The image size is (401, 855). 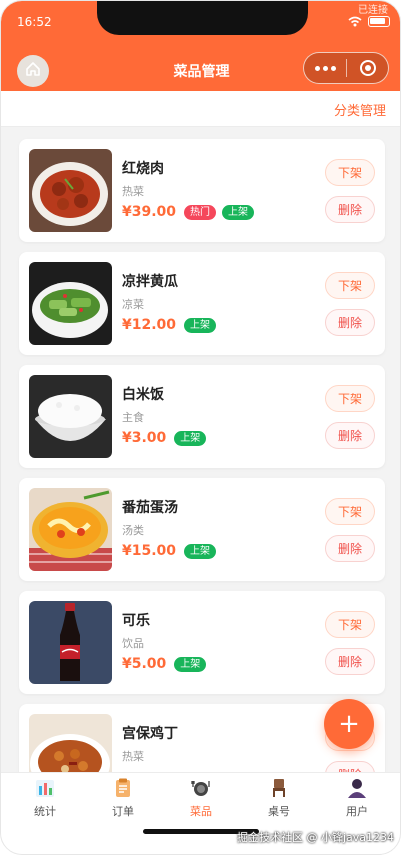 I want to click on tab-orders: 订单, so click(x=123, y=798).